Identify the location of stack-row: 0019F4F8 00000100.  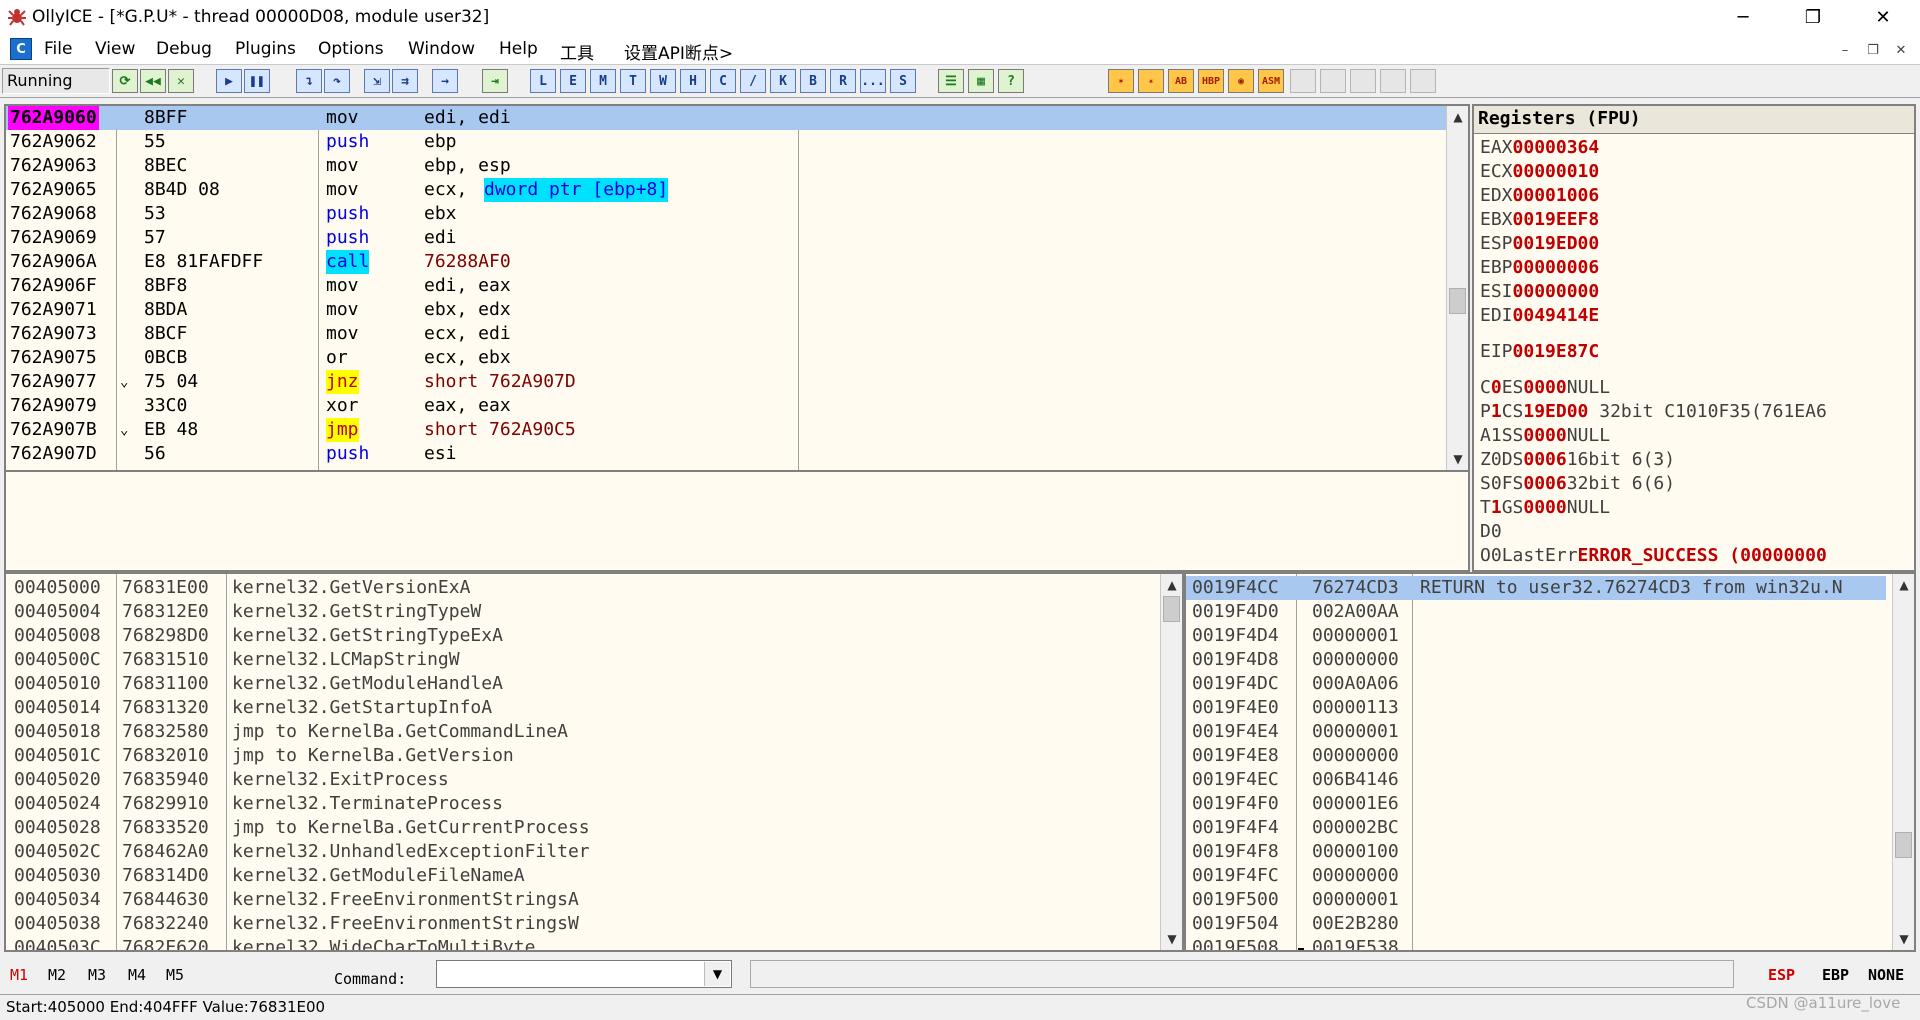
(1536, 852).